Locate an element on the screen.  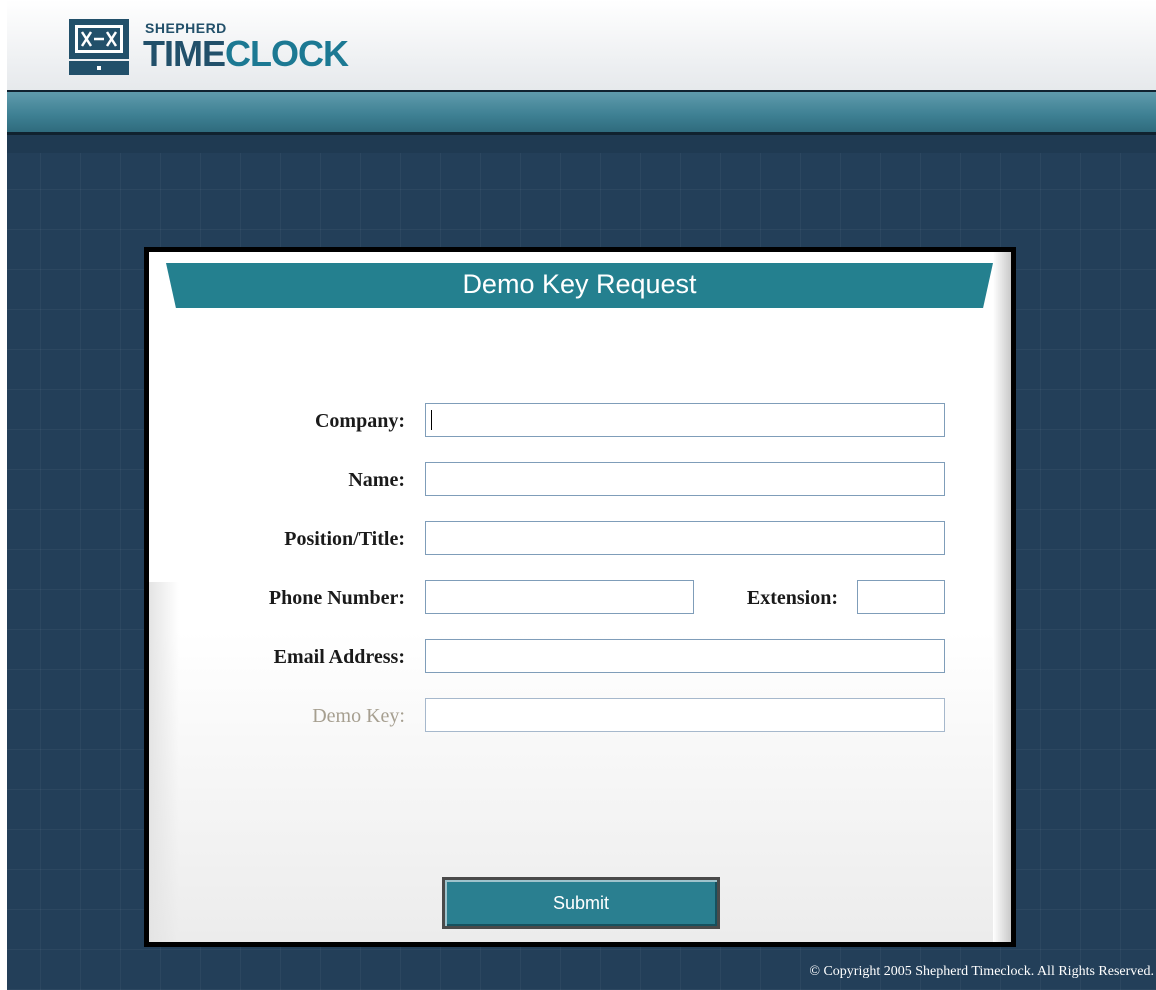
company-field-wrap is located at coordinates (685, 420).